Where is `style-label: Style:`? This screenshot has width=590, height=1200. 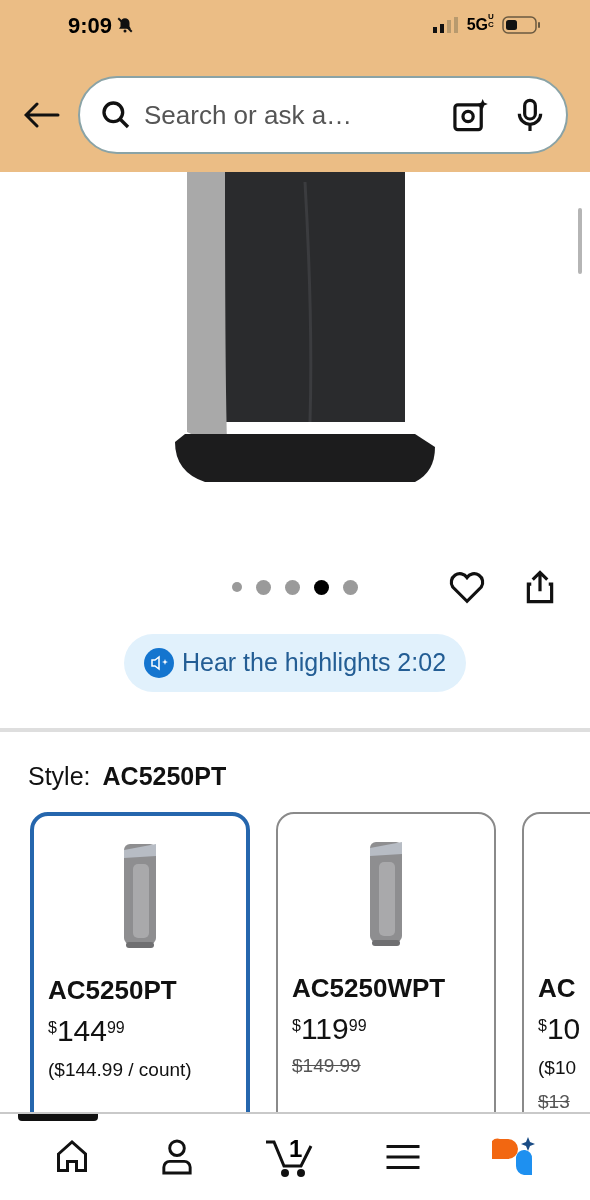
style-label: Style: is located at coordinates (59, 776).